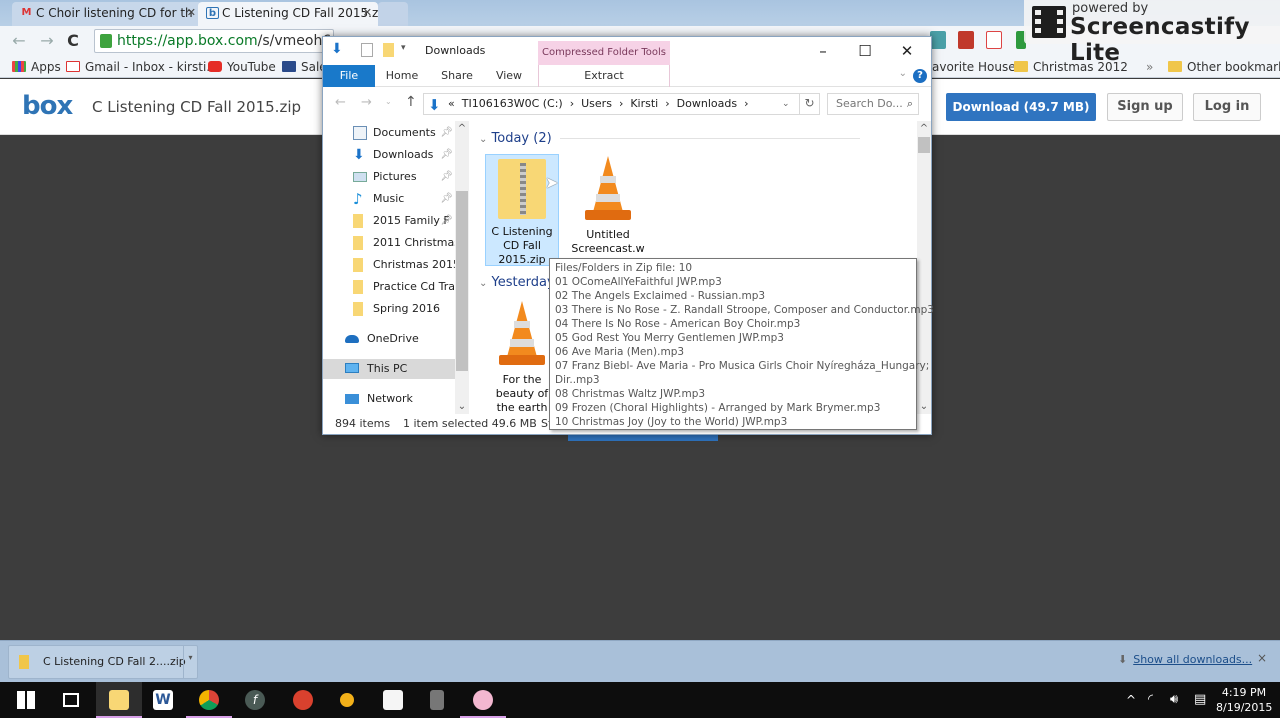  Describe the element at coordinates (47, 106) in the screenshot. I see `box-logo: box` at that location.